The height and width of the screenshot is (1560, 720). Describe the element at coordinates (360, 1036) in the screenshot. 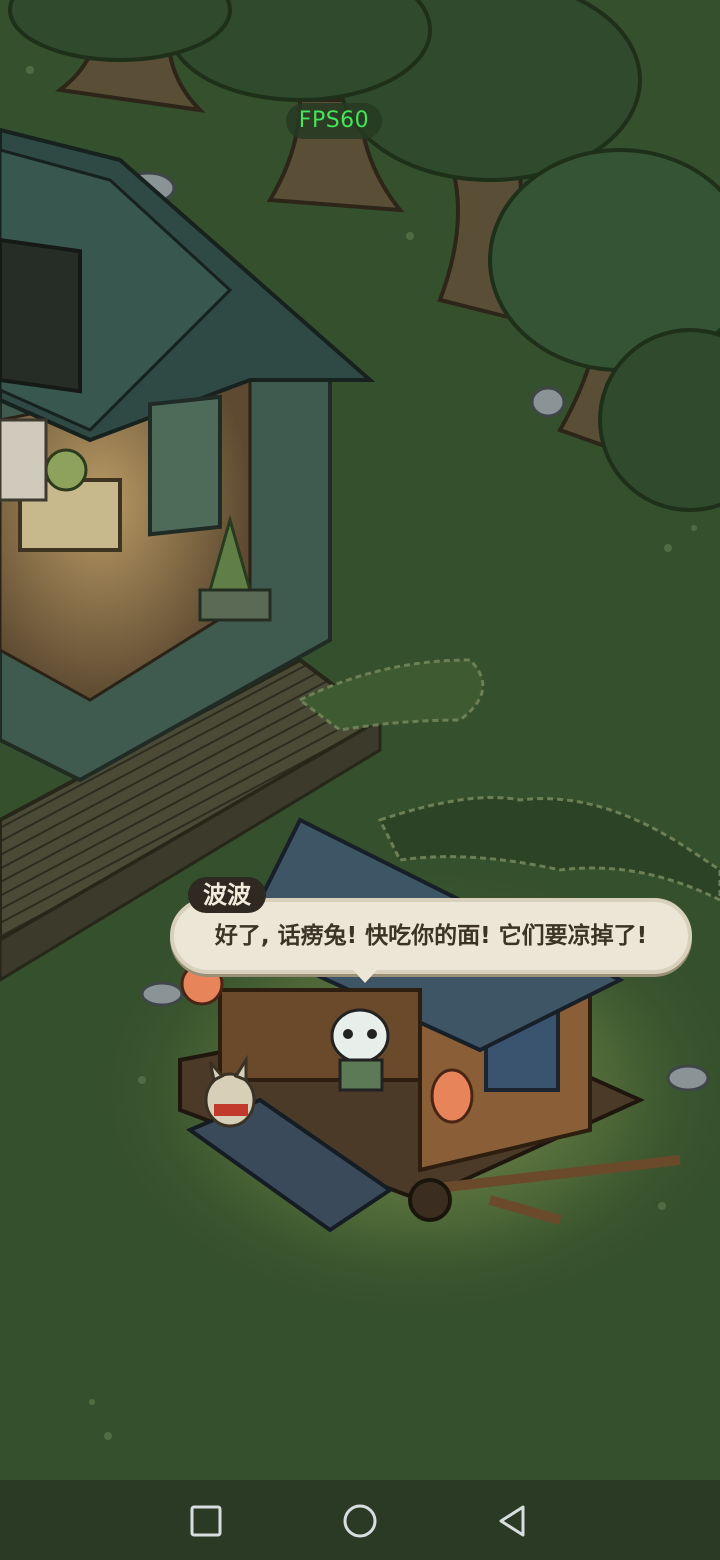

I see `panda-chef` at that location.